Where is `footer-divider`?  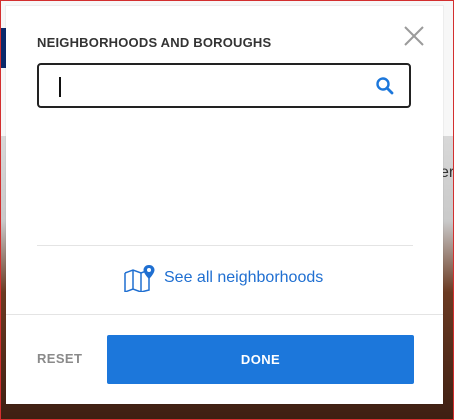
footer-divider is located at coordinates (224, 314).